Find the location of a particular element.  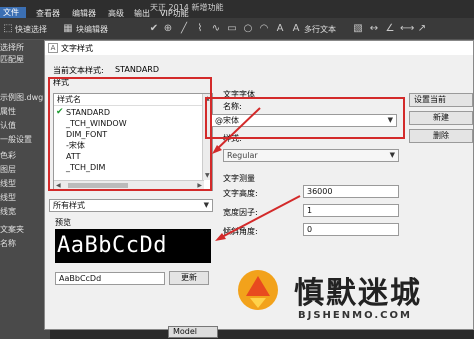

watermark-logo-icon is located at coordinates (258, 290).